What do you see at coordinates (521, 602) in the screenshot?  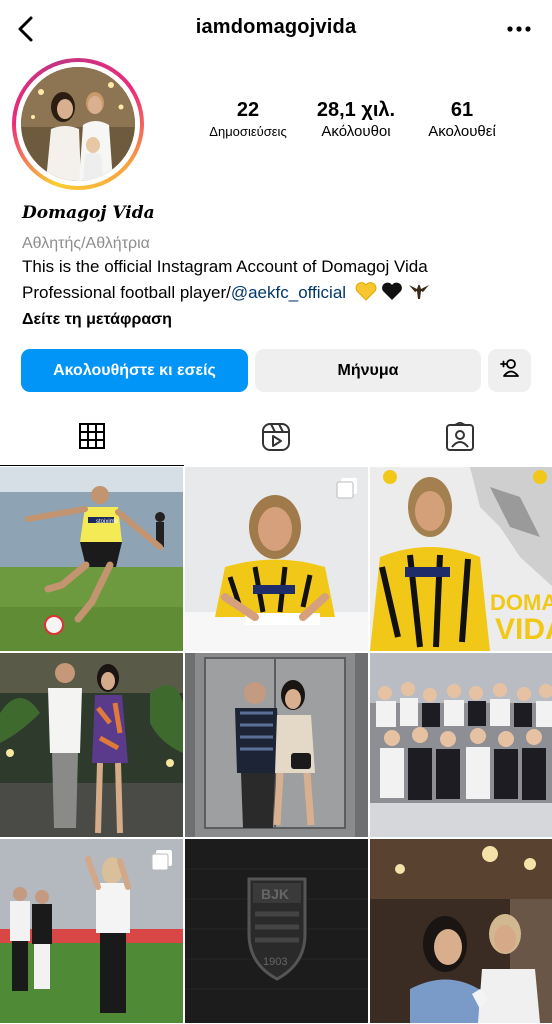 I see `promo-first-name: DOMAGOJ` at bounding box center [521, 602].